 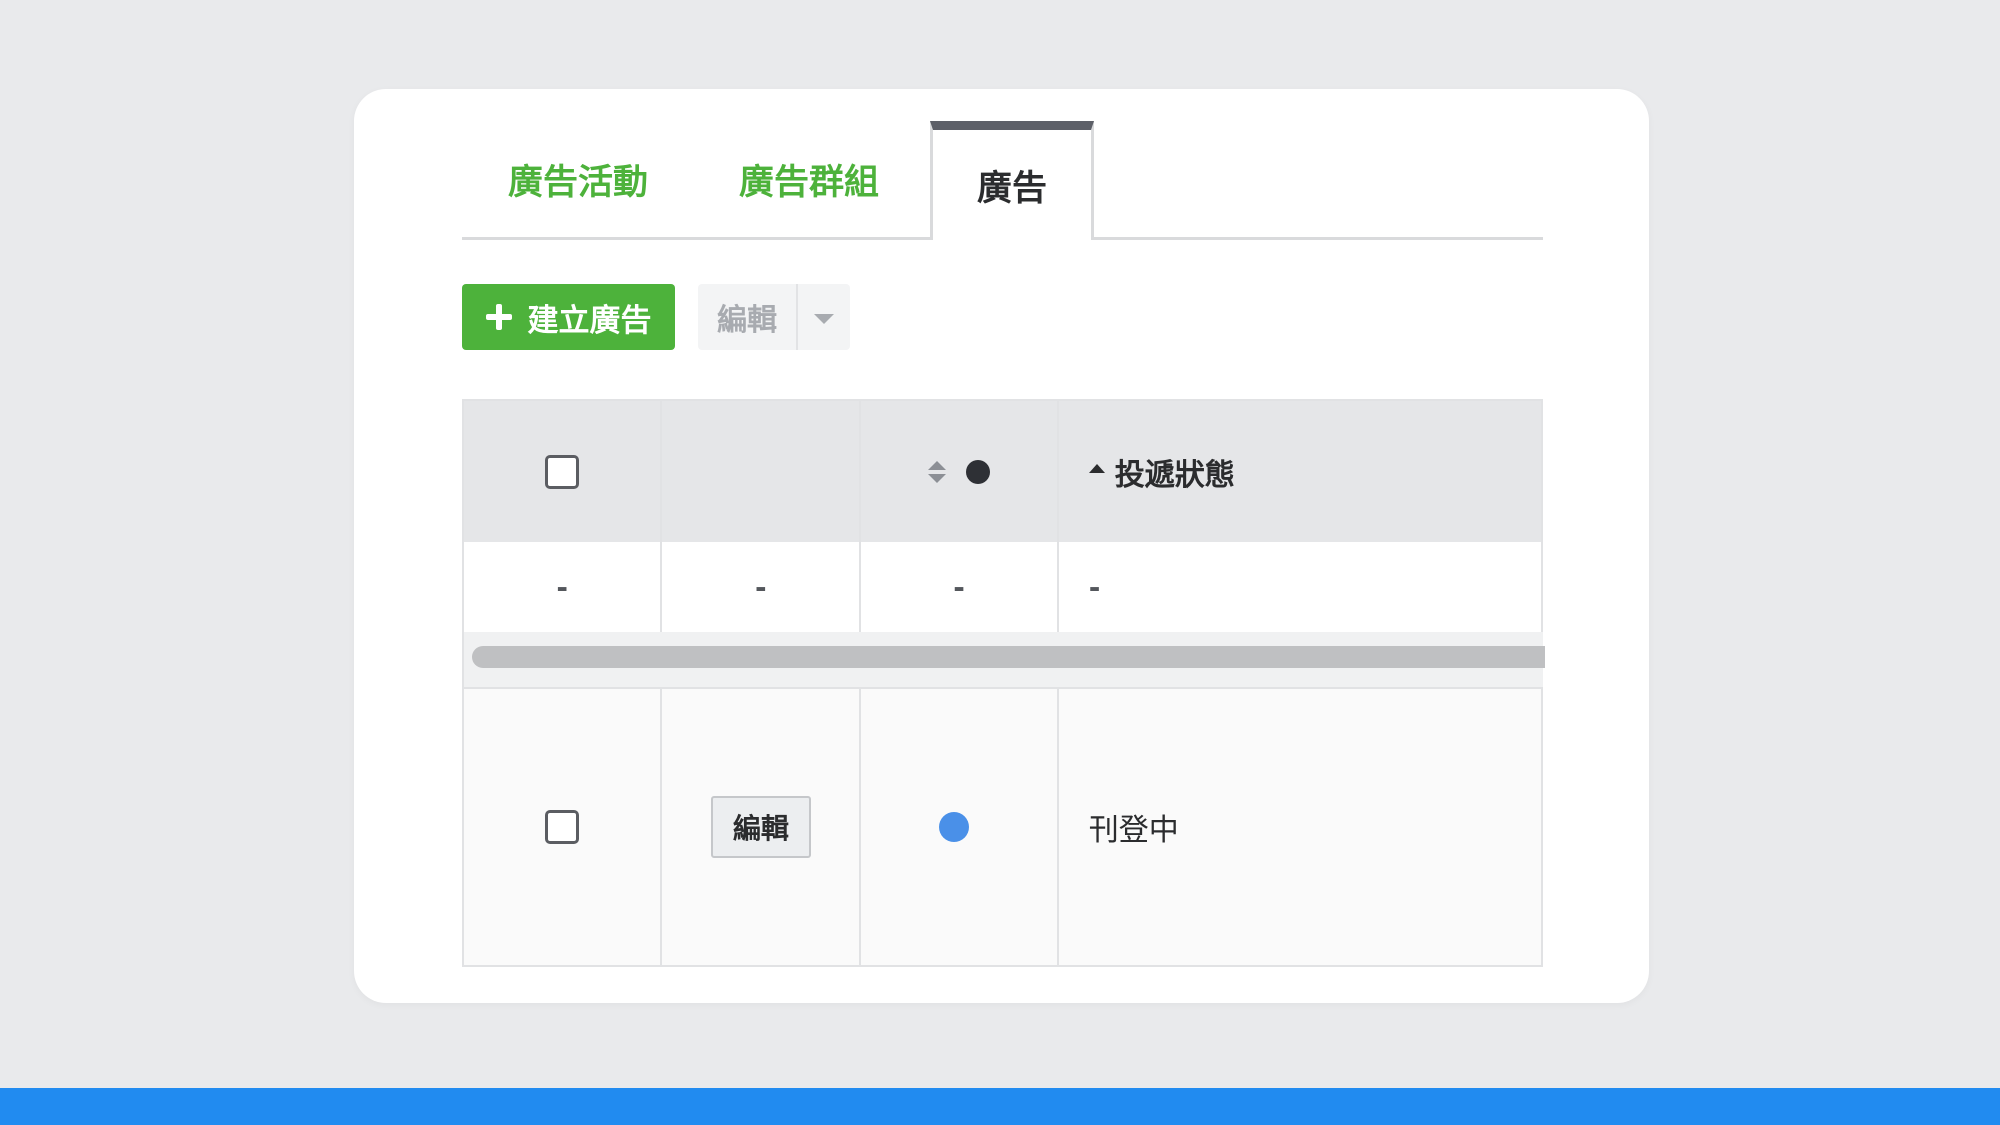 What do you see at coordinates (1000, 1106) in the screenshot?
I see `bottom-bar` at bounding box center [1000, 1106].